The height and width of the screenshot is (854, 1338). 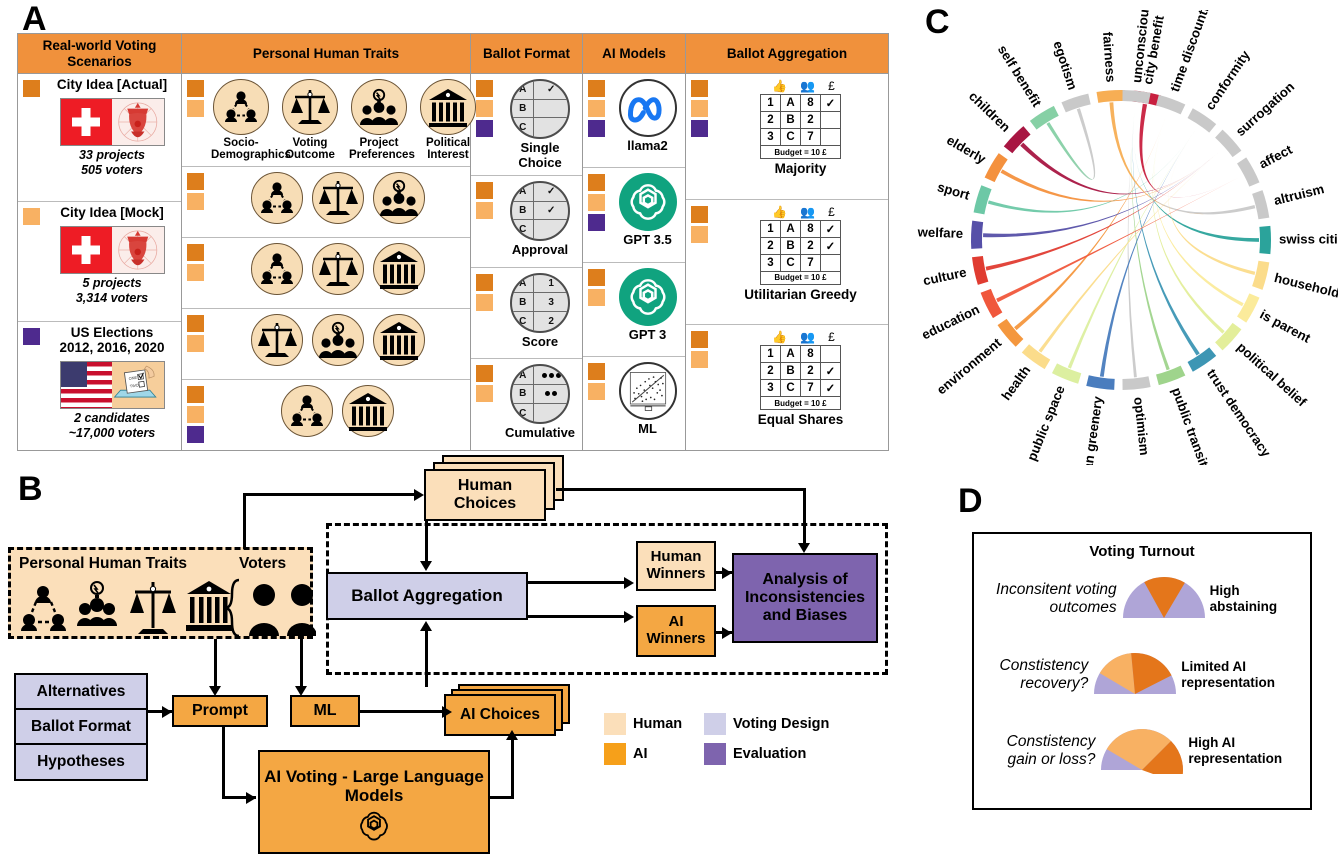 What do you see at coordinates (112, 347) in the screenshot?
I see `scenario-subtitle: 2012, 2016, 2020` at bounding box center [112, 347].